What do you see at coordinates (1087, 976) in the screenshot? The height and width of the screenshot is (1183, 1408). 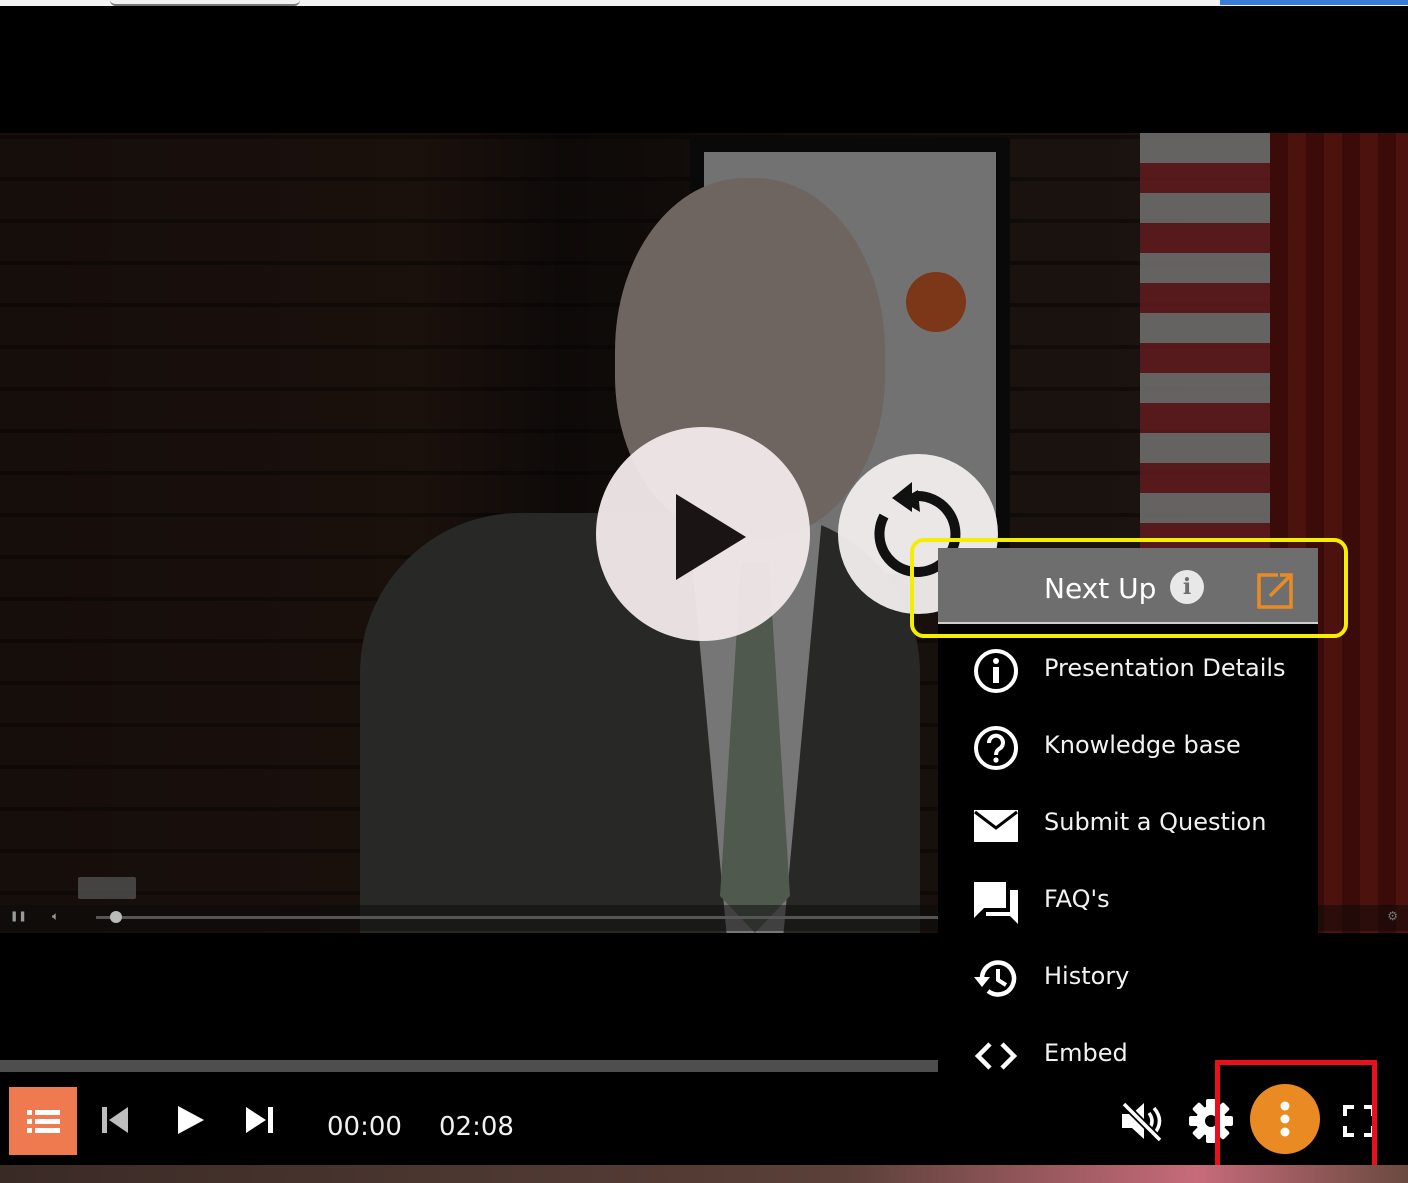 I see `menu-item-label: History` at bounding box center [1087, 976].